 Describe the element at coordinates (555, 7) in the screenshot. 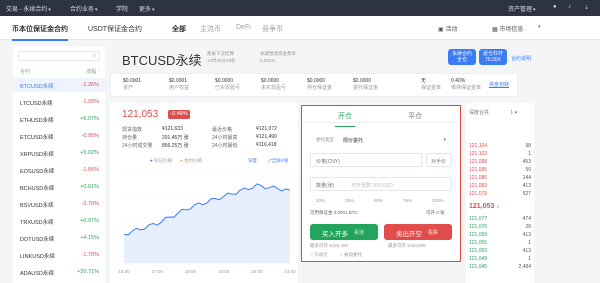

I see `user-icon: ●` at that location.